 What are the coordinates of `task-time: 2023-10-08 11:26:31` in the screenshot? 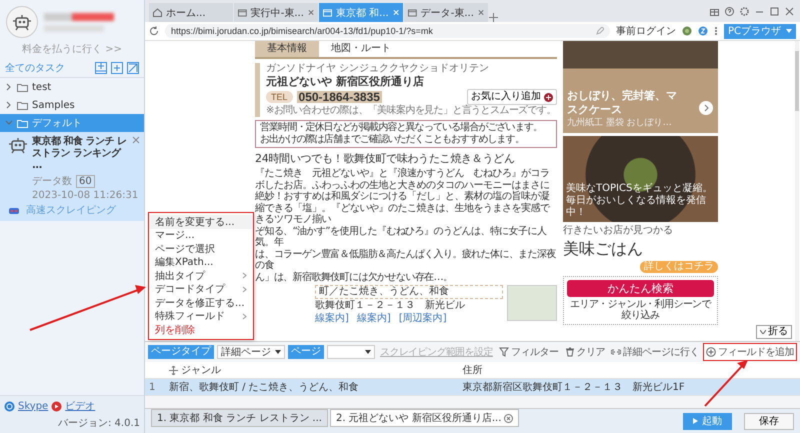 It's located at (85, 195).